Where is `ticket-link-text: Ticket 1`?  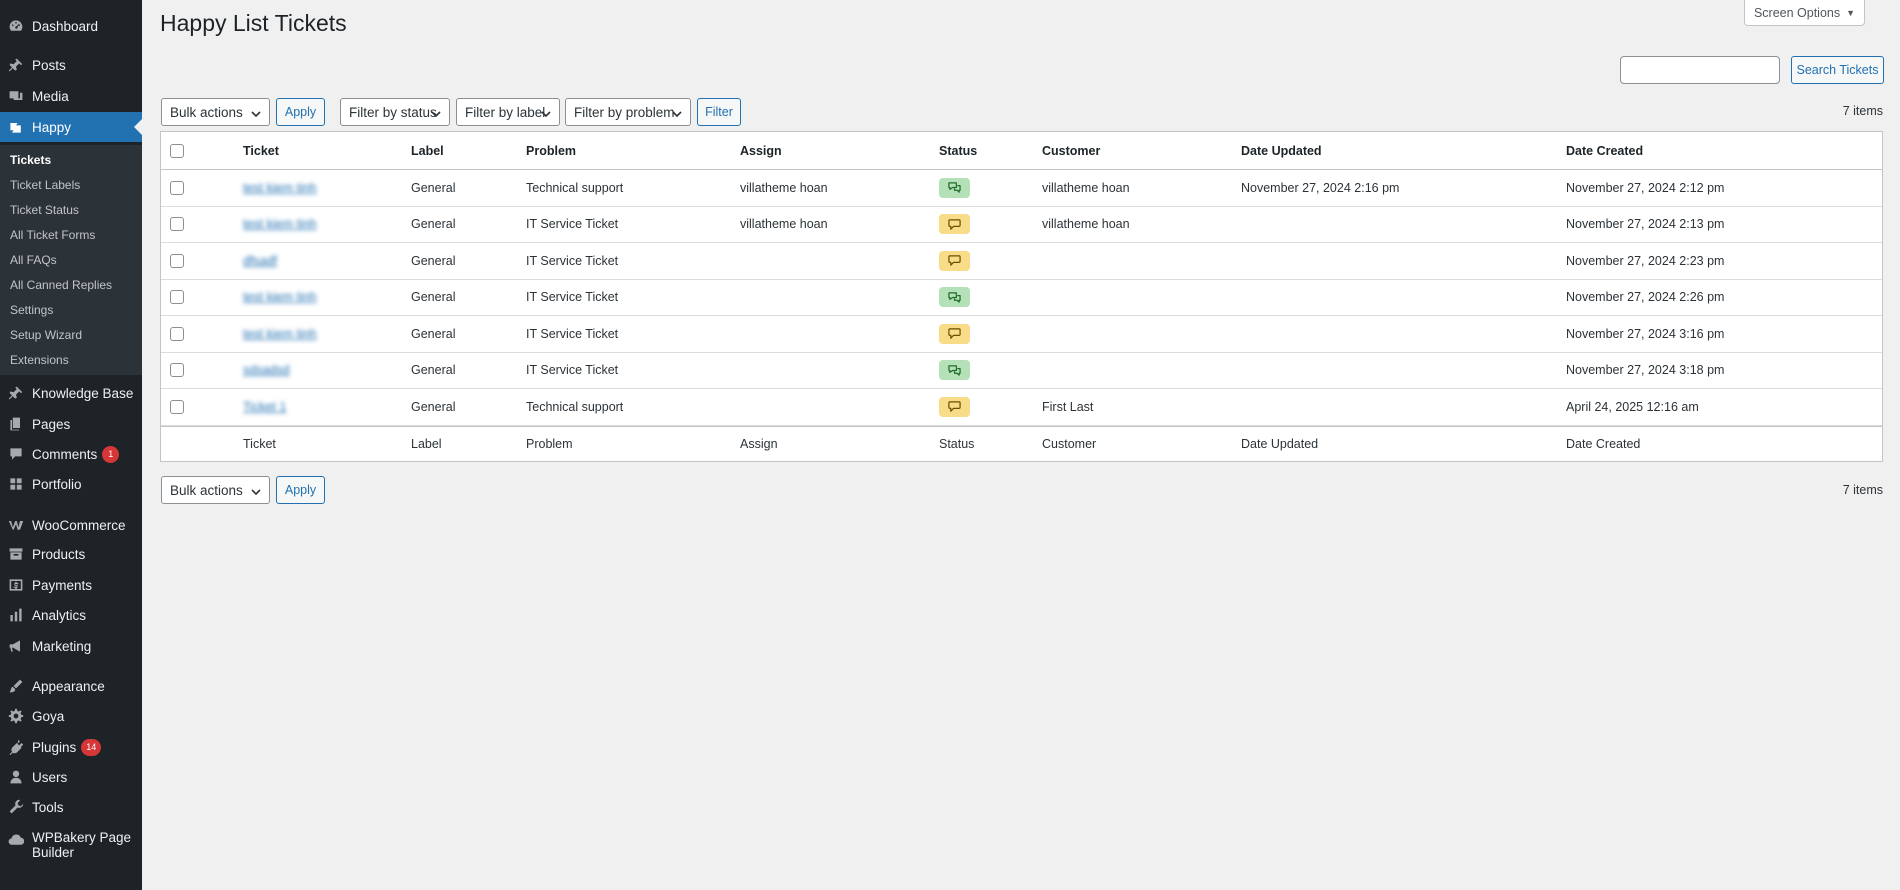
ticket-link-text: Ticket 1 is located at coordinates (264, 407).